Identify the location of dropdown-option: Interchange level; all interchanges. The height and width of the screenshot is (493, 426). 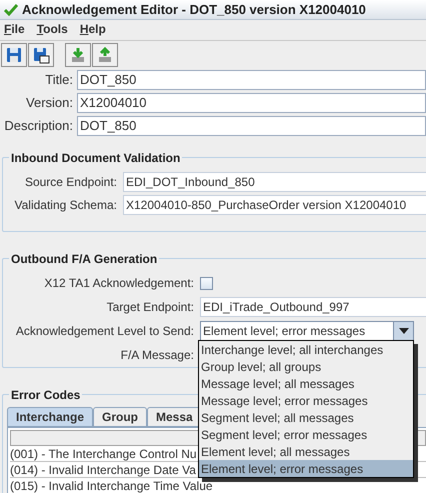
(306, 349).